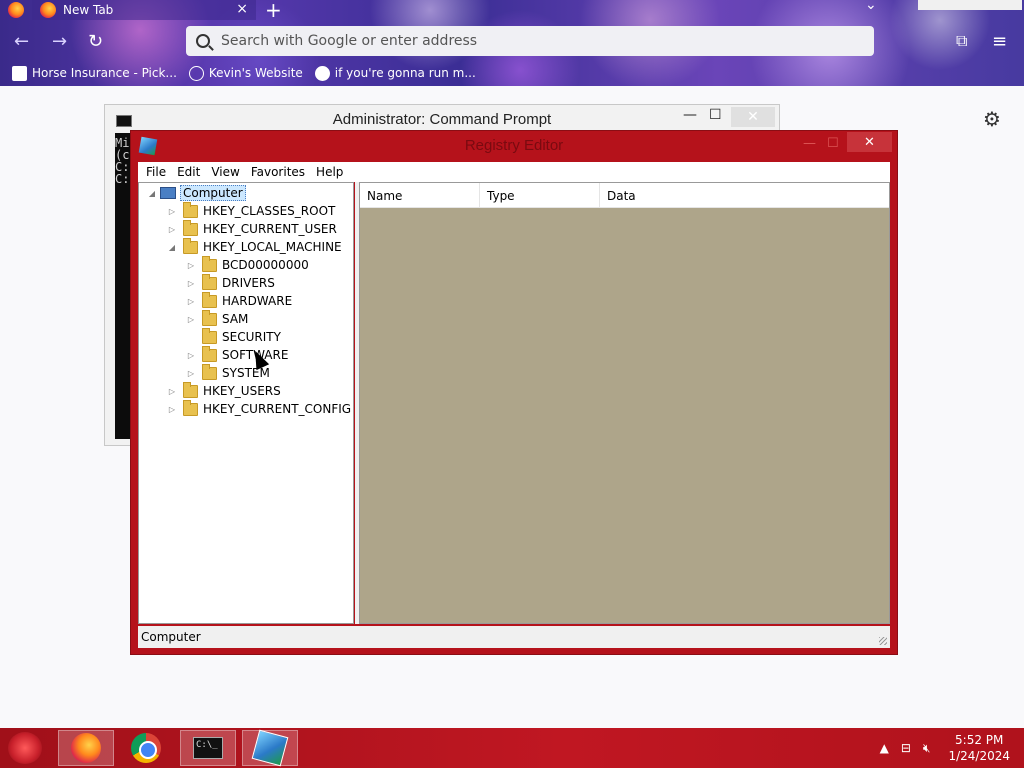  What do you see at coordinates (540, 195) in the screenshot?
I see `column-header-type: Type` at bounding box center [540, 195].